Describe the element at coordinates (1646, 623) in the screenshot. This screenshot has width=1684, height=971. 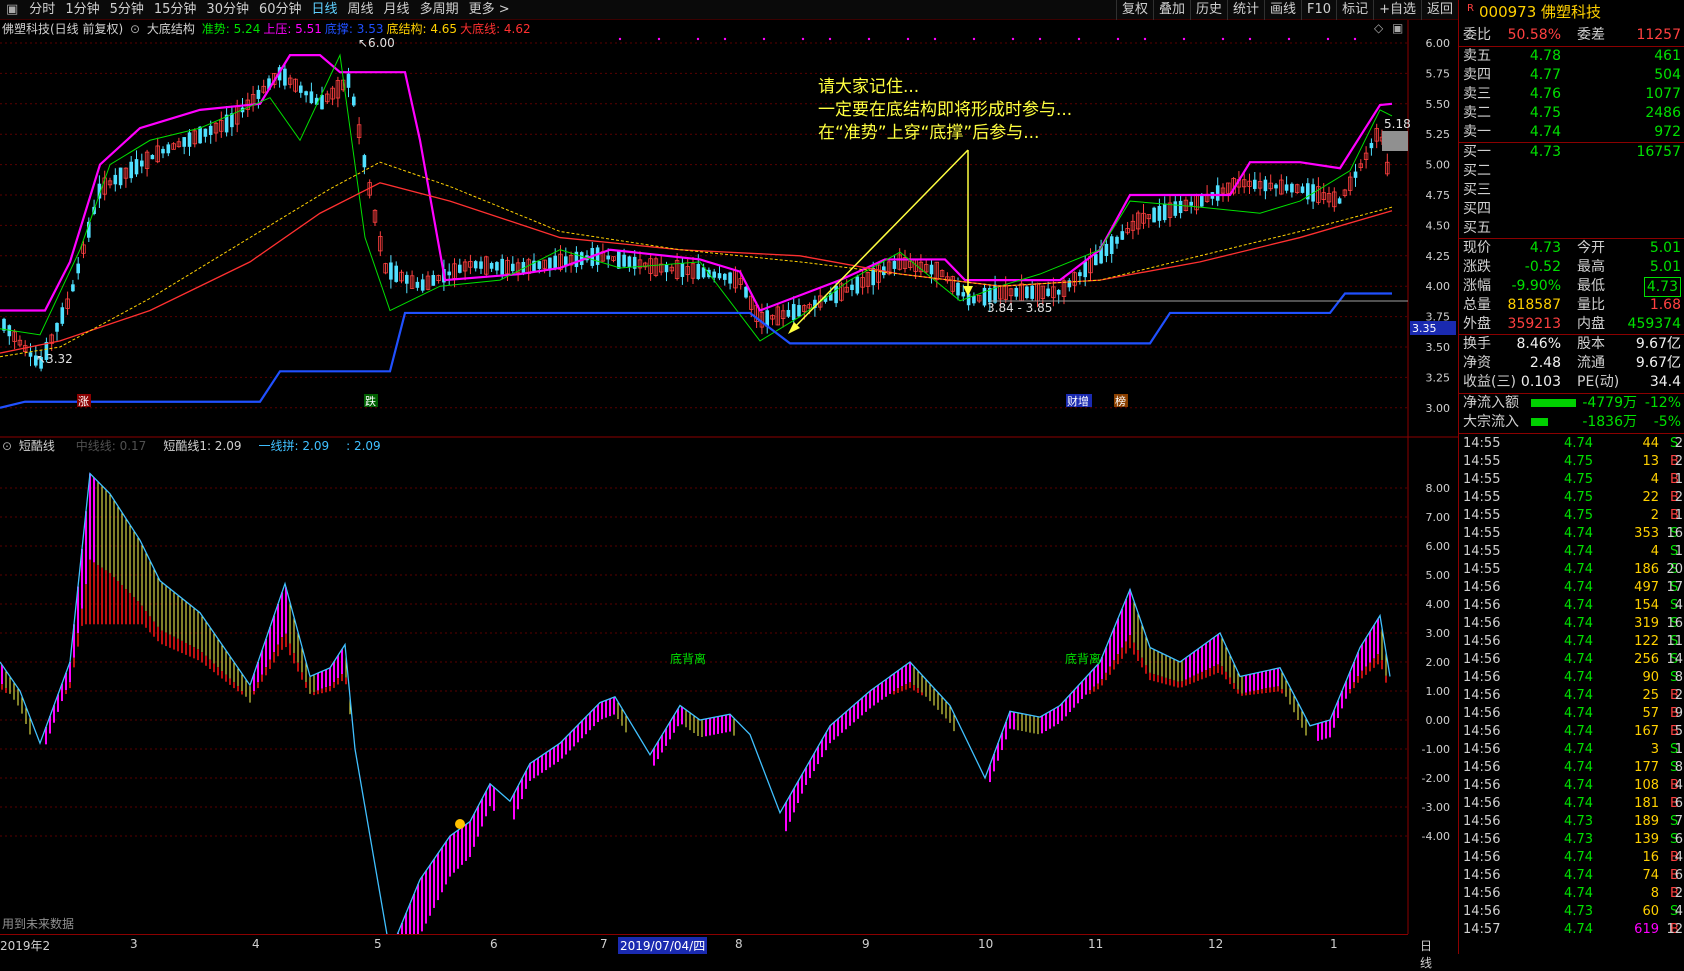
I see `tick-volume: 319` at that location.